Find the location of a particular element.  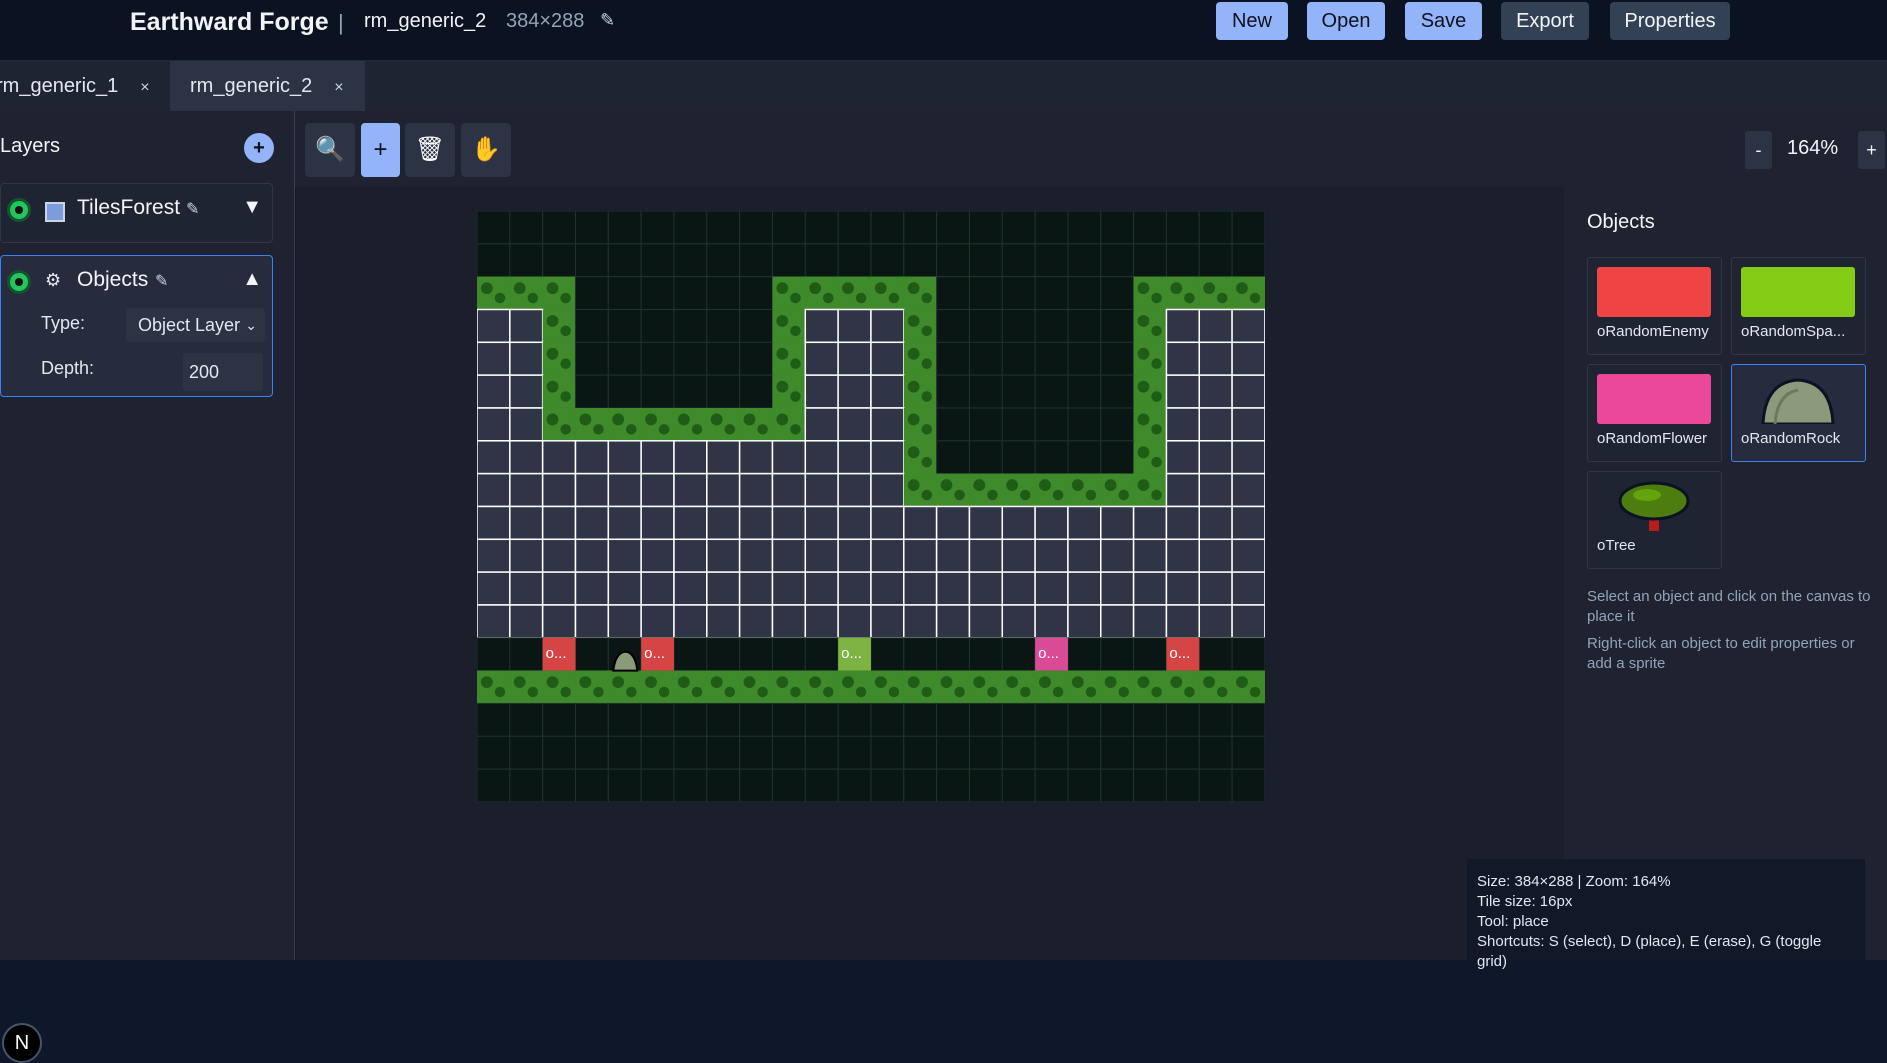

object-orandomrock: oRandomRock is located at coordinates (1798, 413).